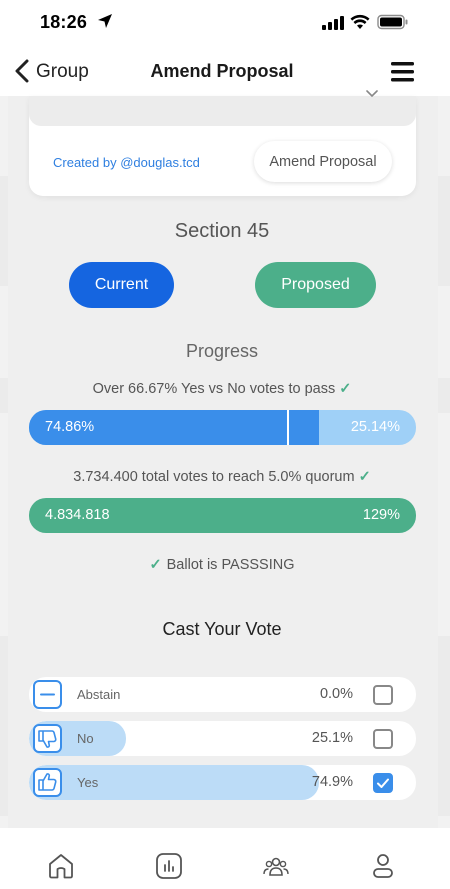 This screenshot has width=450, height=889. Describe the element at coordinates (88, 782) in the screenshot. I see `vote-option-label: Yes` at that location.